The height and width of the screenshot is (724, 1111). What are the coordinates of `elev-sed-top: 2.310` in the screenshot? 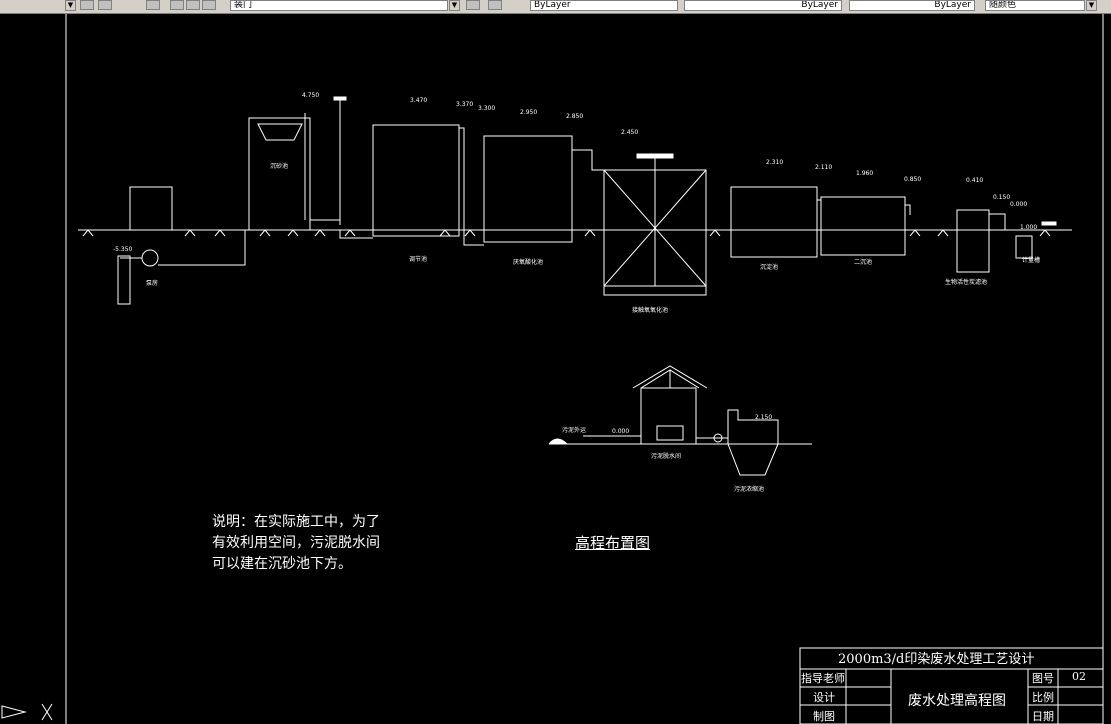 It's located at (774, 162).